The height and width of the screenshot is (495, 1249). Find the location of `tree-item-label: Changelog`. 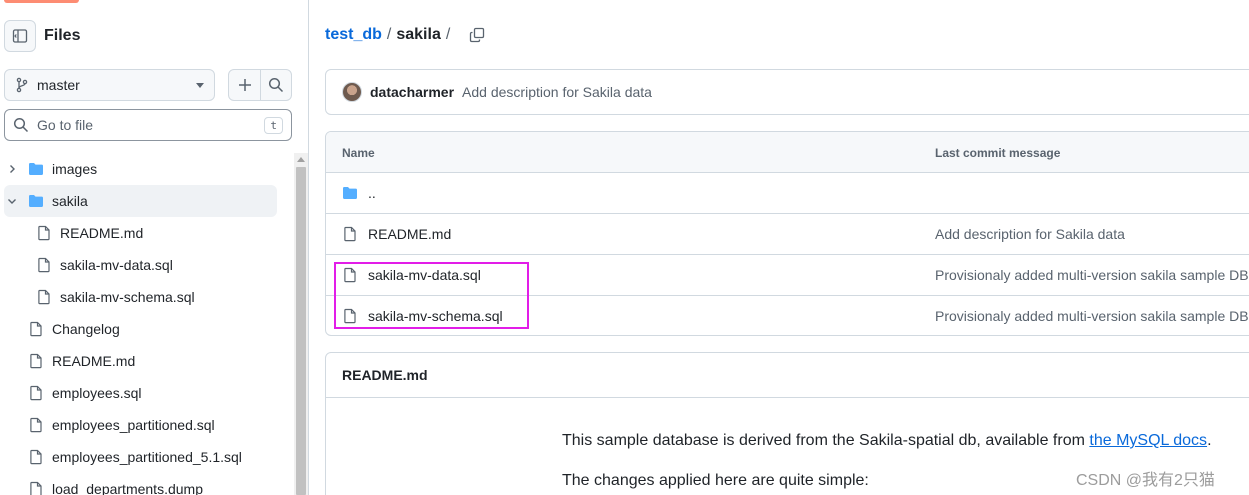

tree-item-label: Changelog is located at coordinates (86, 329).